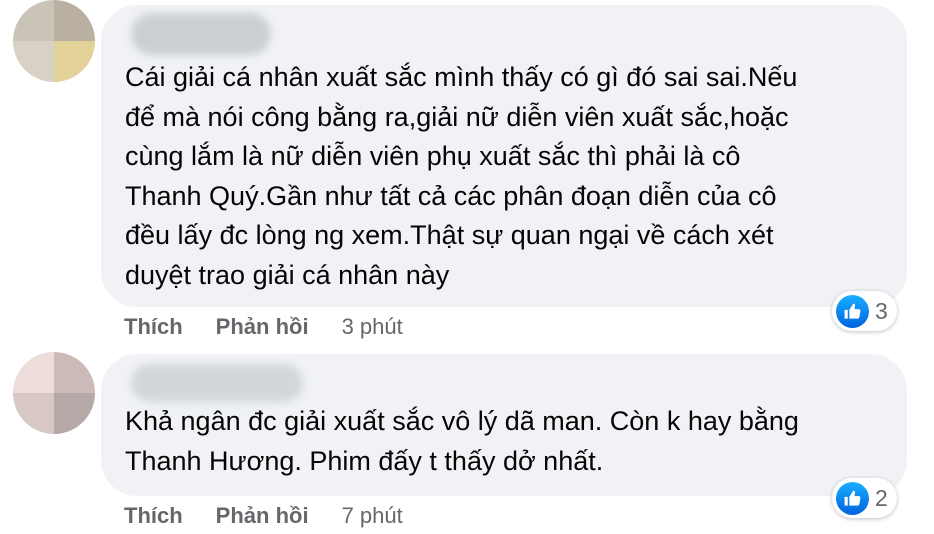 Image resolution: width=934 pixels, height=534 pixels. Describe the element at coordinates (372, 516) in the screenshot. I see `comment-timestamp: 7 phút` at that location.